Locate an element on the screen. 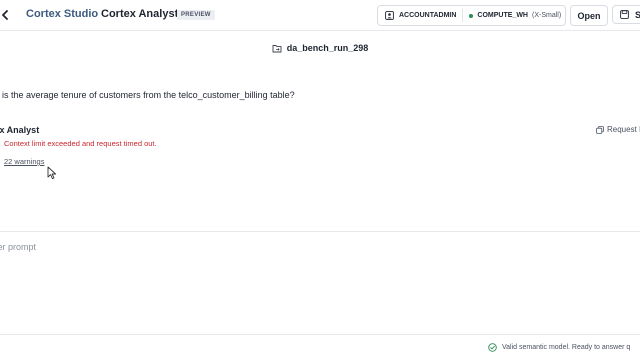 Image resolution: width=640 pixels, height=361 pixels. model-status: Valid semantic model. Ready to answer q is located at coordinates (559, 347).